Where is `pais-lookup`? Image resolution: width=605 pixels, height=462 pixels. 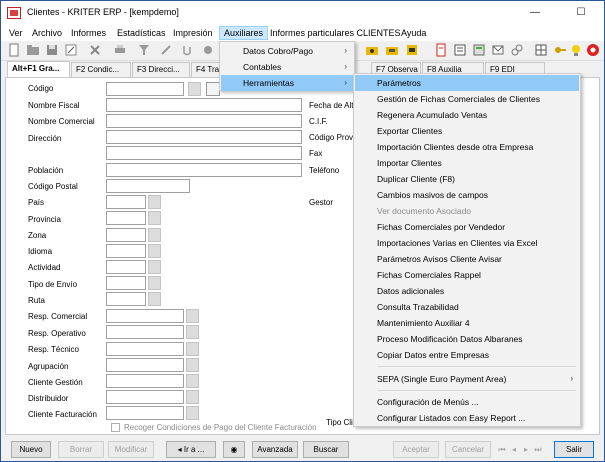 pais-lookup is located at coordinates (154, 202).